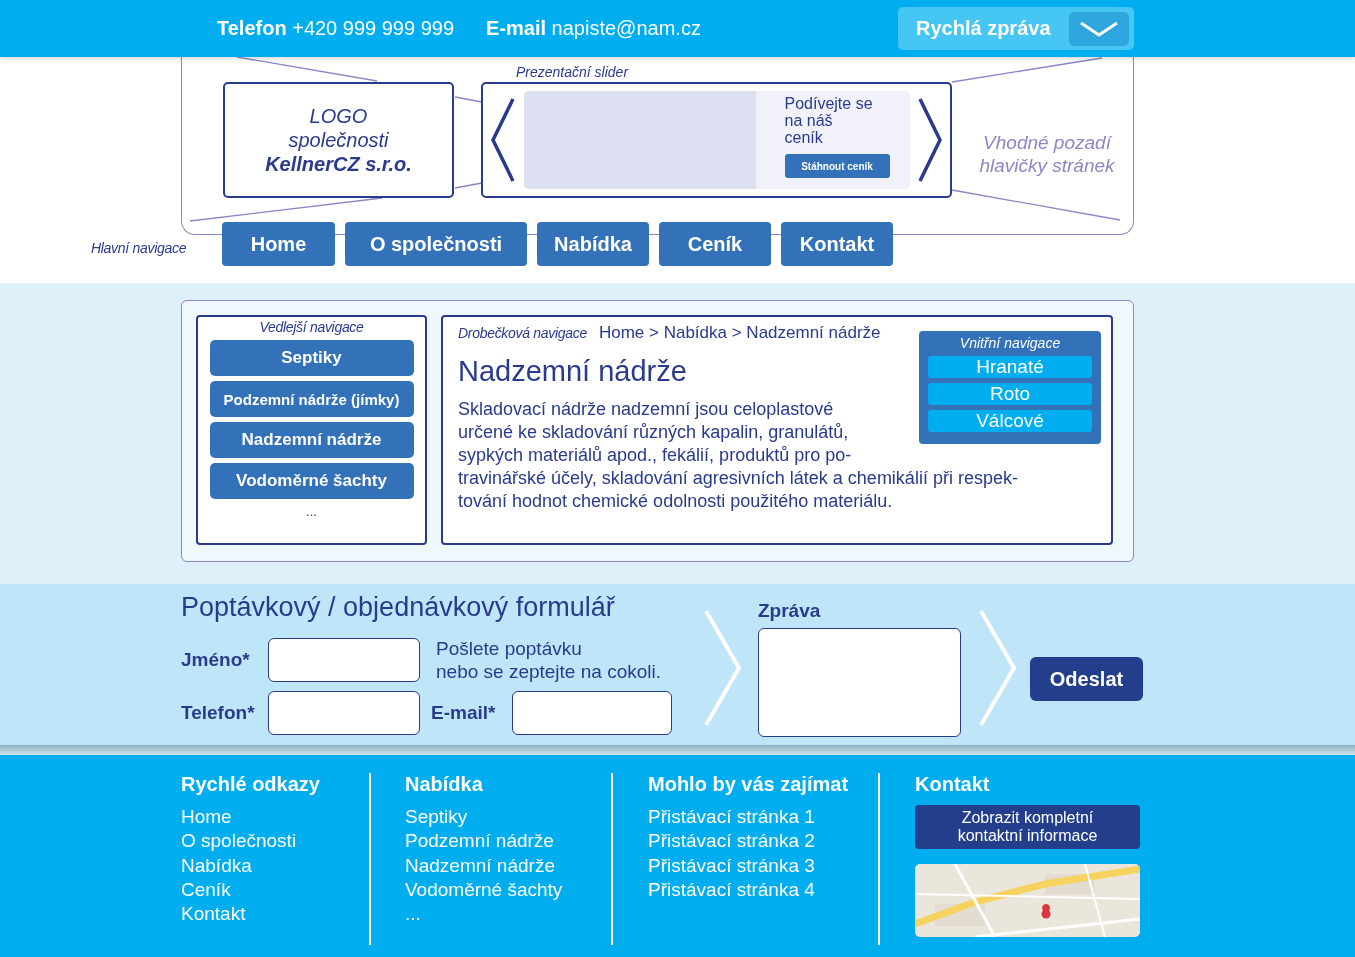 Image resolution: width=1355 pixels, height=957 pixels. I want to click on side-nav-button: Nadzemní nádrže, so click(311, 440).